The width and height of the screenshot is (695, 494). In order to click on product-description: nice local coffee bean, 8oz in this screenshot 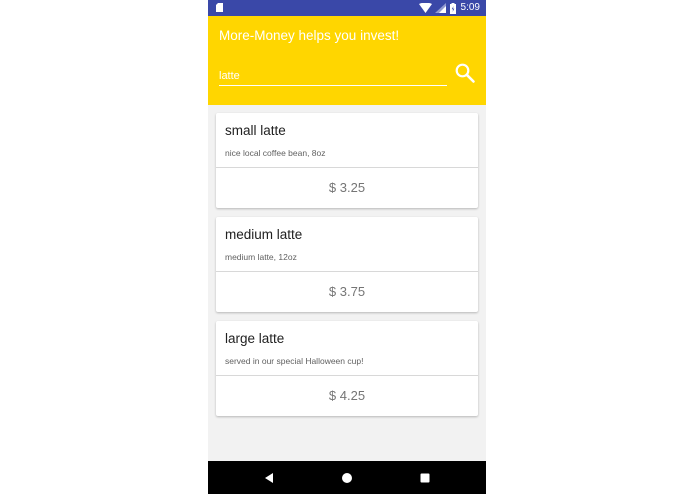, I will do `click(275, 153)`.